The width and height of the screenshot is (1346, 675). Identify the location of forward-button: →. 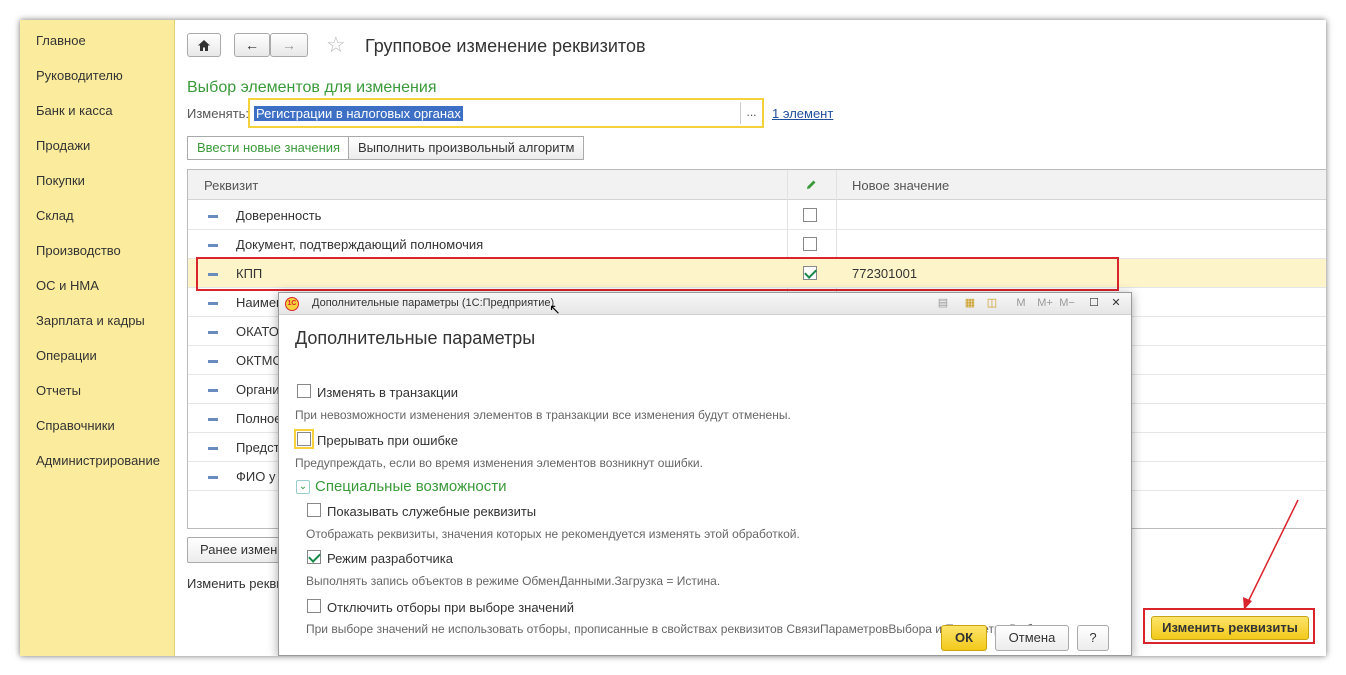
(289, 45).